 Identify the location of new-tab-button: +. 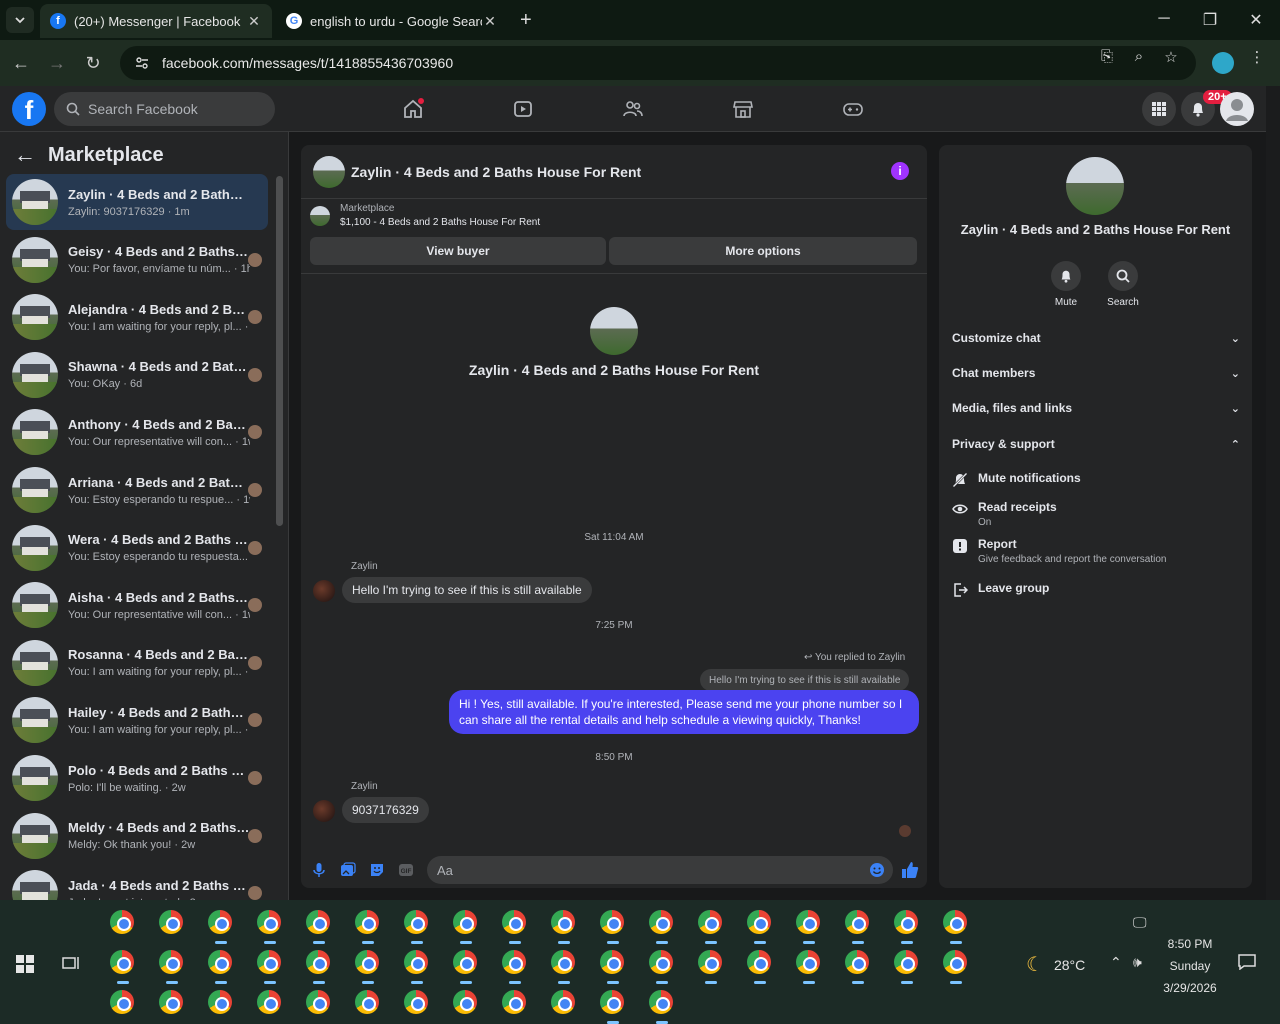
(526, 20).